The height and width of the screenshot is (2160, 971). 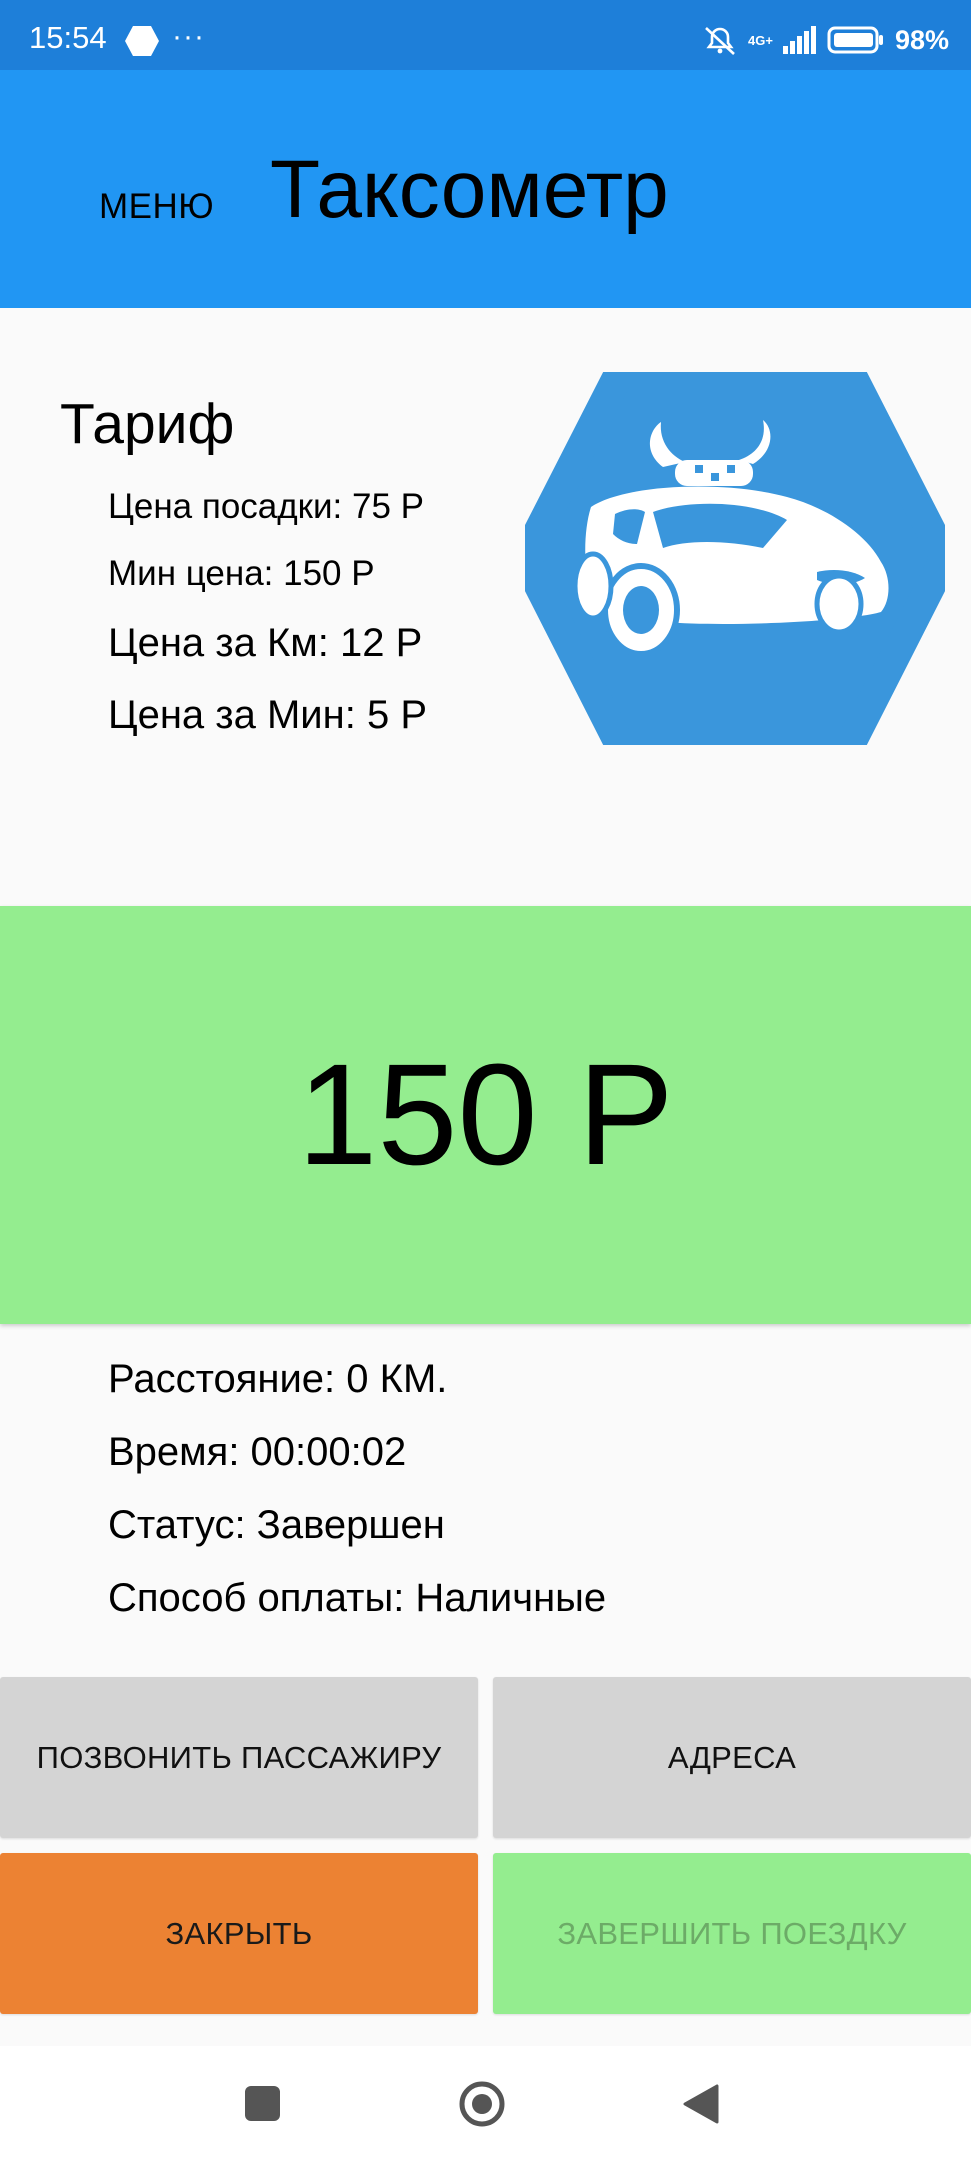 What do you see at coordinates (265, 643) in the screenshot?
I see `price-per-km: Цена за Км: 12 Р` at bounding box center [265, 643].